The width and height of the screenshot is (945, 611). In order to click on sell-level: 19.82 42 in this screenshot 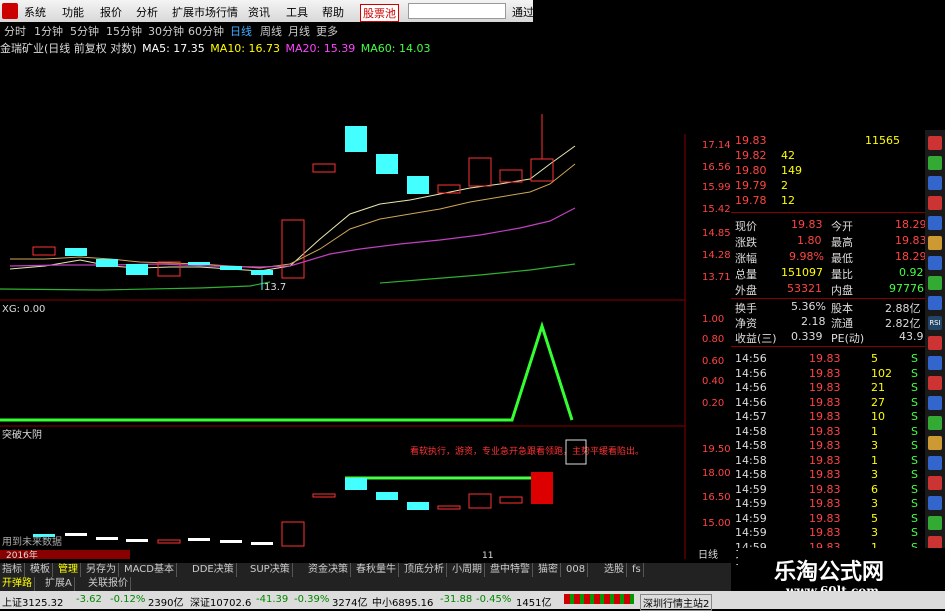, I will do `click(765, 155)`.